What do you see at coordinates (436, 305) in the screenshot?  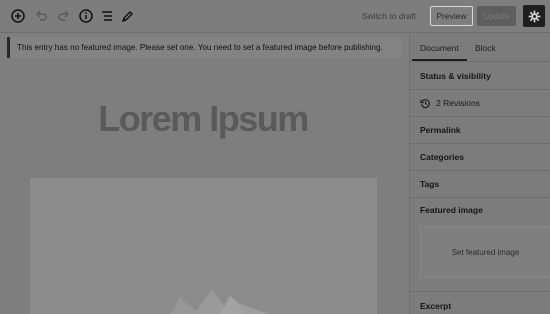 I see `panel-excerpt-label: Excerpt` at bounding box center [436, 305].